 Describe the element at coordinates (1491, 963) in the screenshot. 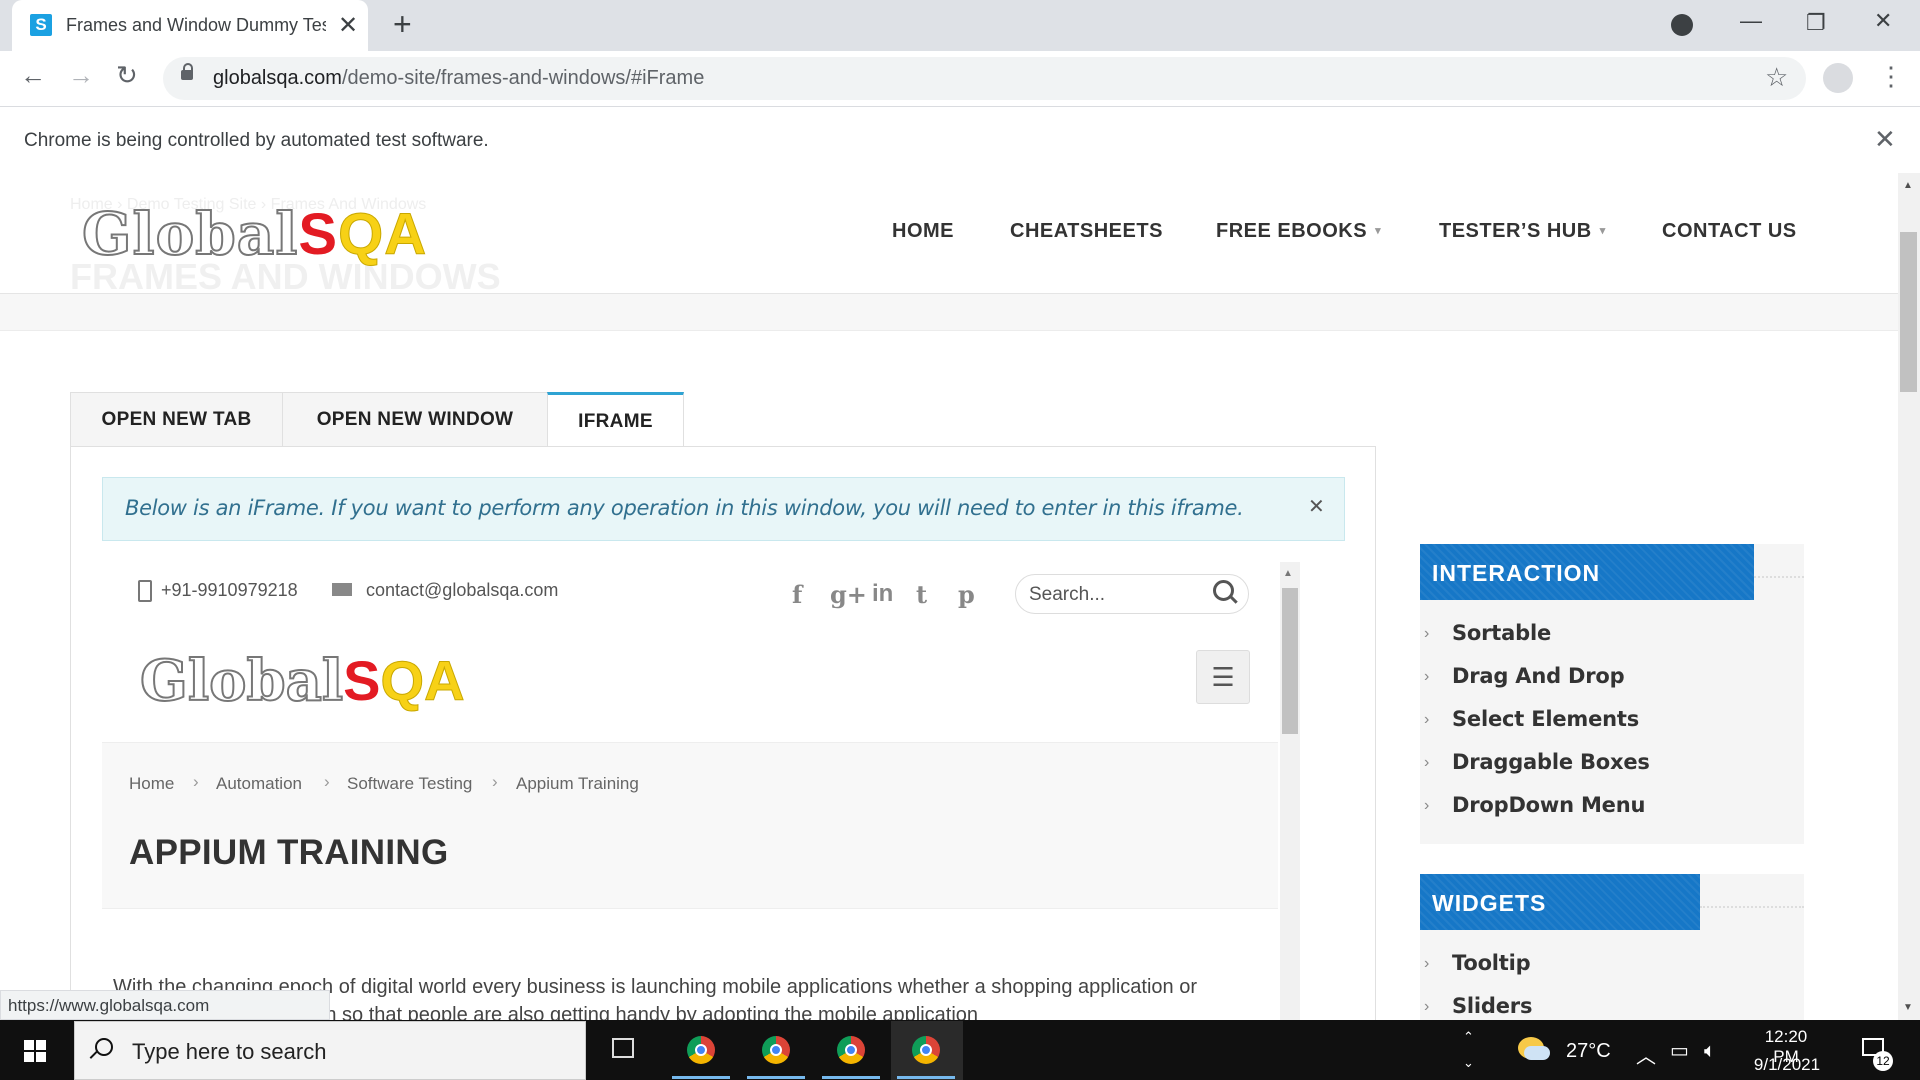

I see `sidebar-item-tooltip: Tooltip` at that location.